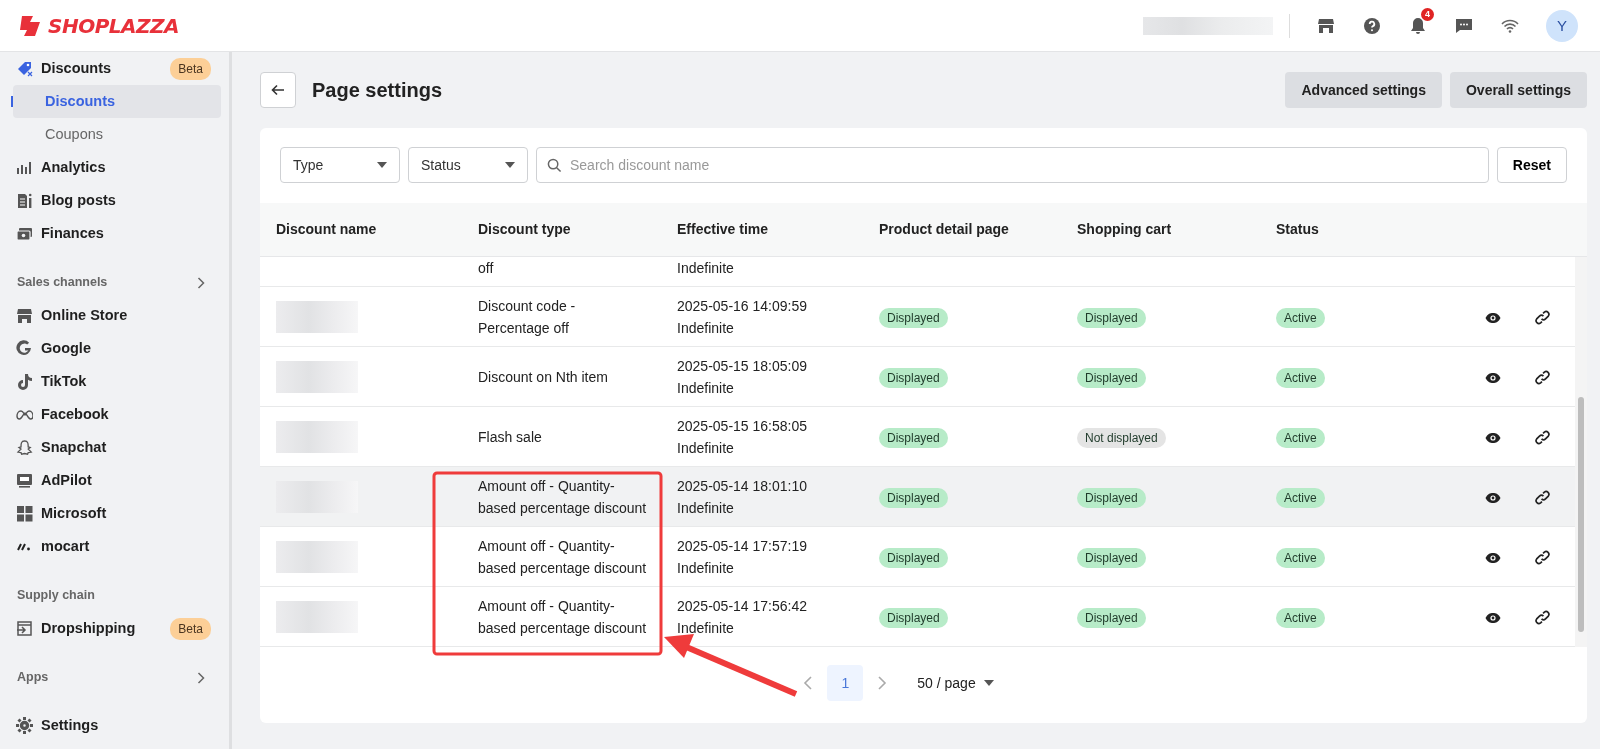  Describe the element at coordinates (1581, 452) in the screenshot. I see `scrollbar` at that location.